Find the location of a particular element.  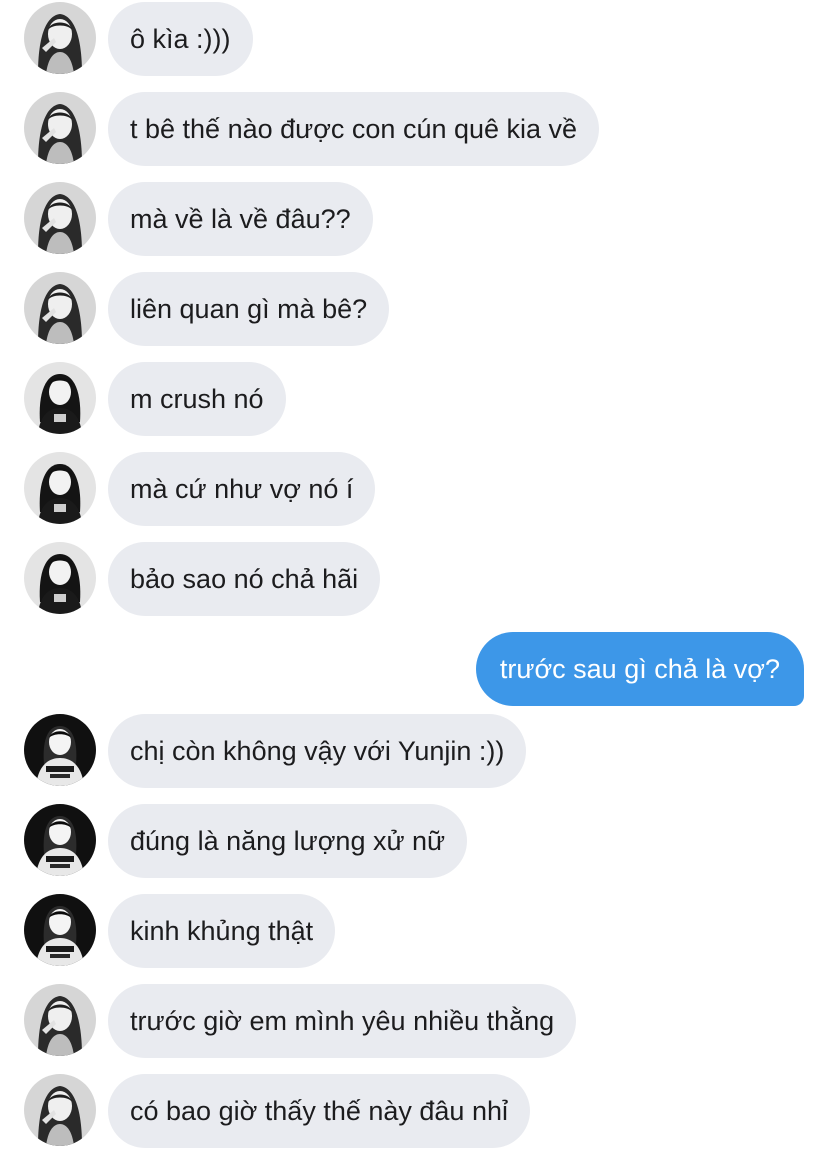

message-row: mà về là về đâu?? is located at coordinates (414, 219).